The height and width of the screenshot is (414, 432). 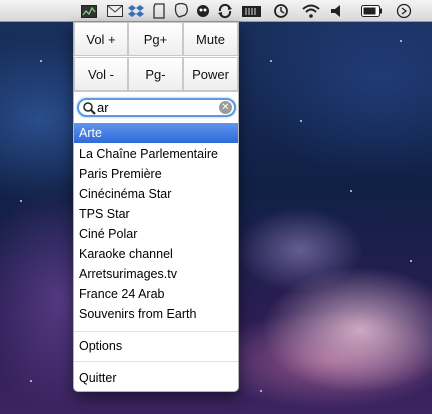 What do you see at coordinates (156, 133) in the screenshot?
I see `channel-item: Arte` at bounding box center [156, 133].